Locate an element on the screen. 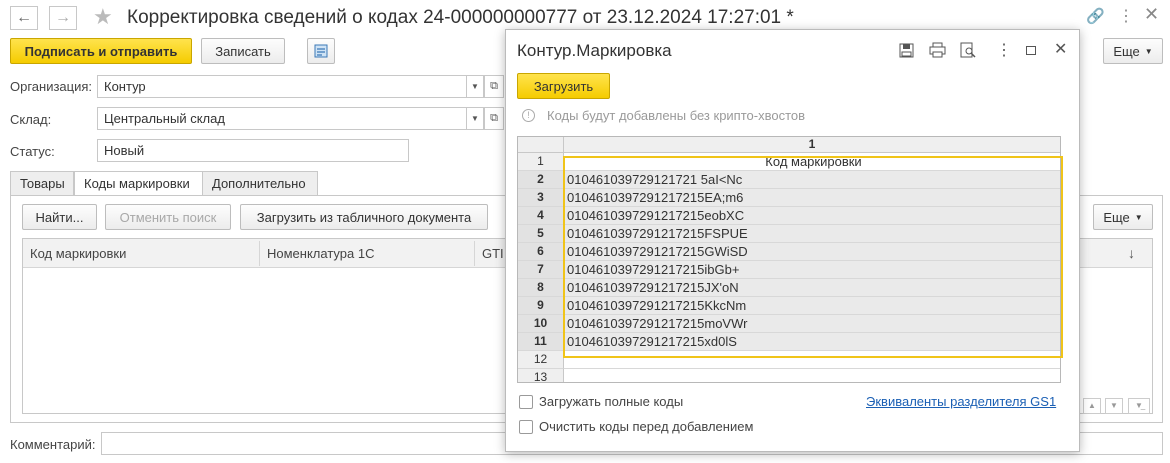  maximize-icon is located at coordinates (1031, 50).